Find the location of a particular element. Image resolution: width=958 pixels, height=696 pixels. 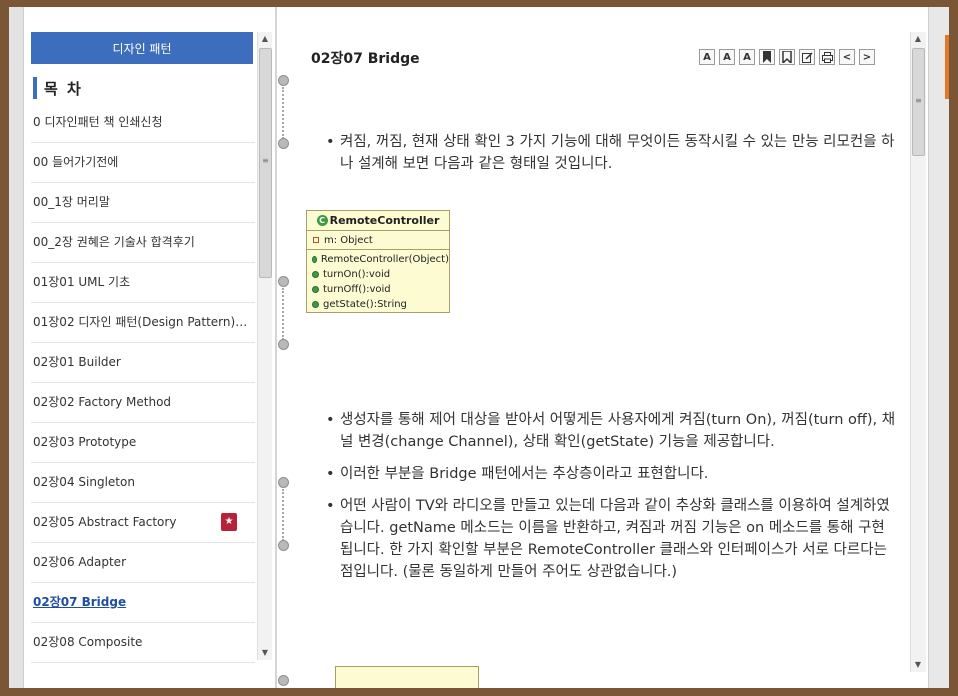

uml-method: RemoteController(Object) is located at coordinates (378, 259).